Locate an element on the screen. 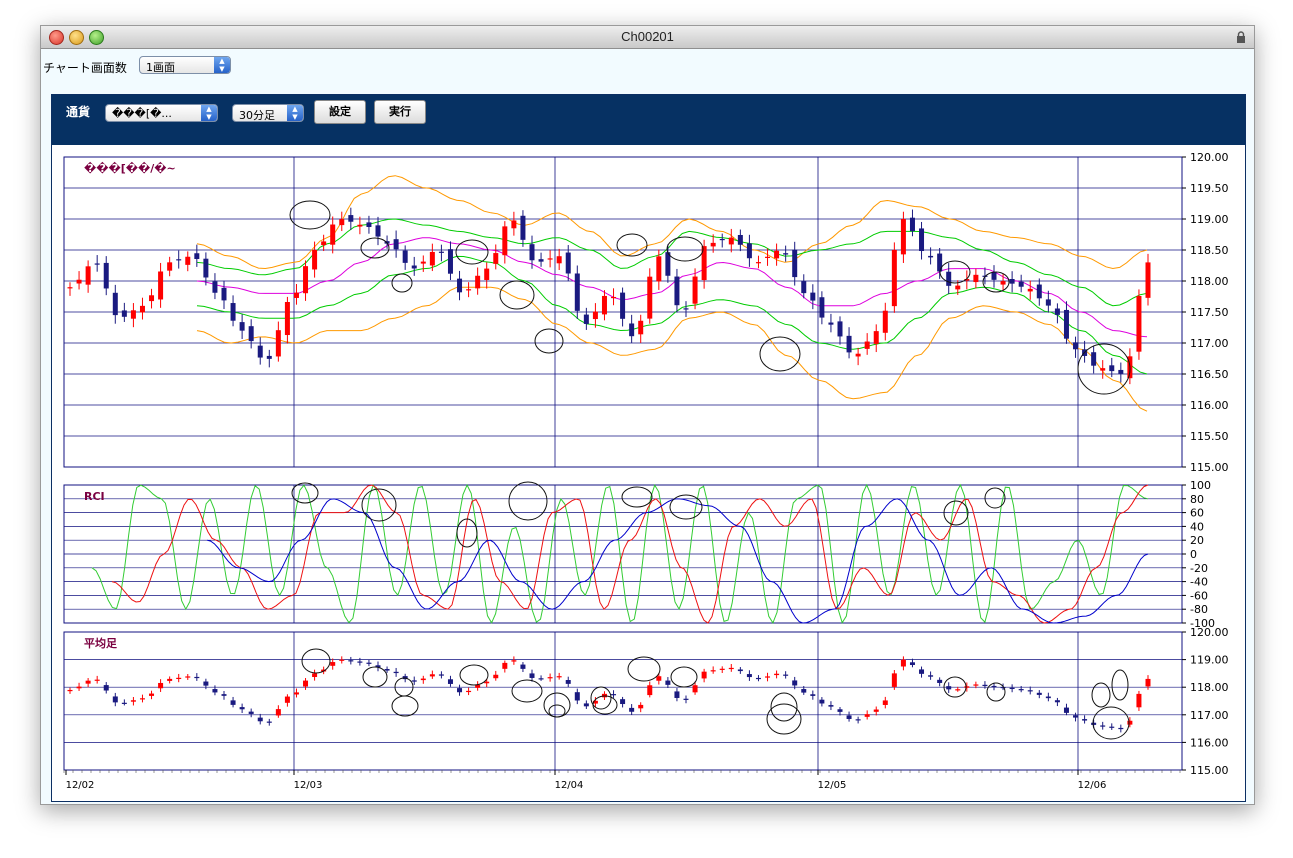 The height and width of the screenshot is (858, 1293). y-tick-label: -40 is located at coordinates (1199, 582).